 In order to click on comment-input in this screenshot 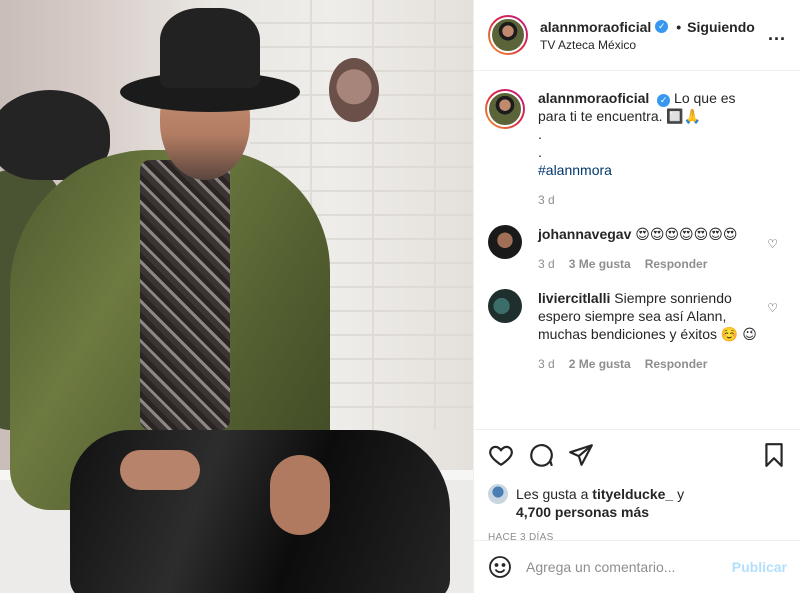, I will do `click(629, 567)`.